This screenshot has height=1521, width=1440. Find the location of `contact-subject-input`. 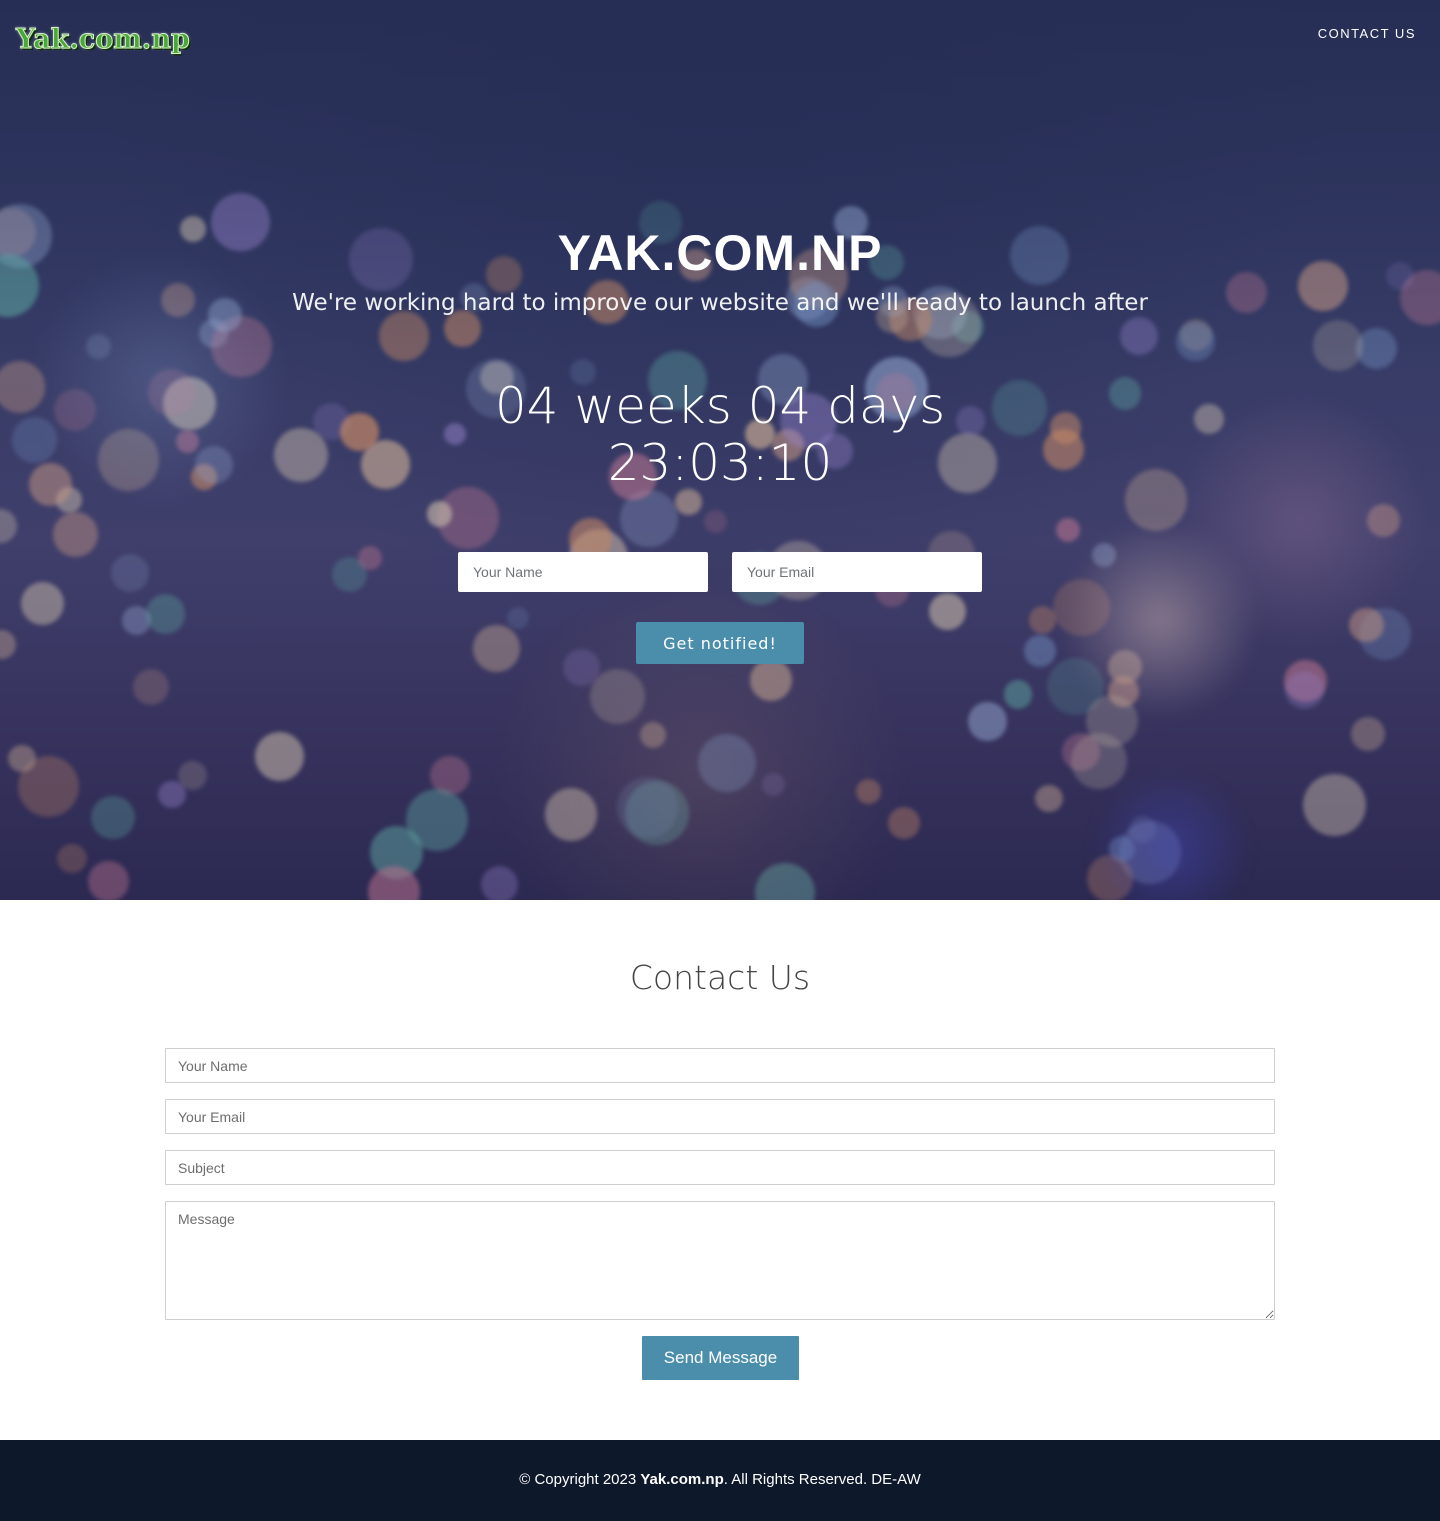

contact-subject-input is located at coordinates (720, 1167).